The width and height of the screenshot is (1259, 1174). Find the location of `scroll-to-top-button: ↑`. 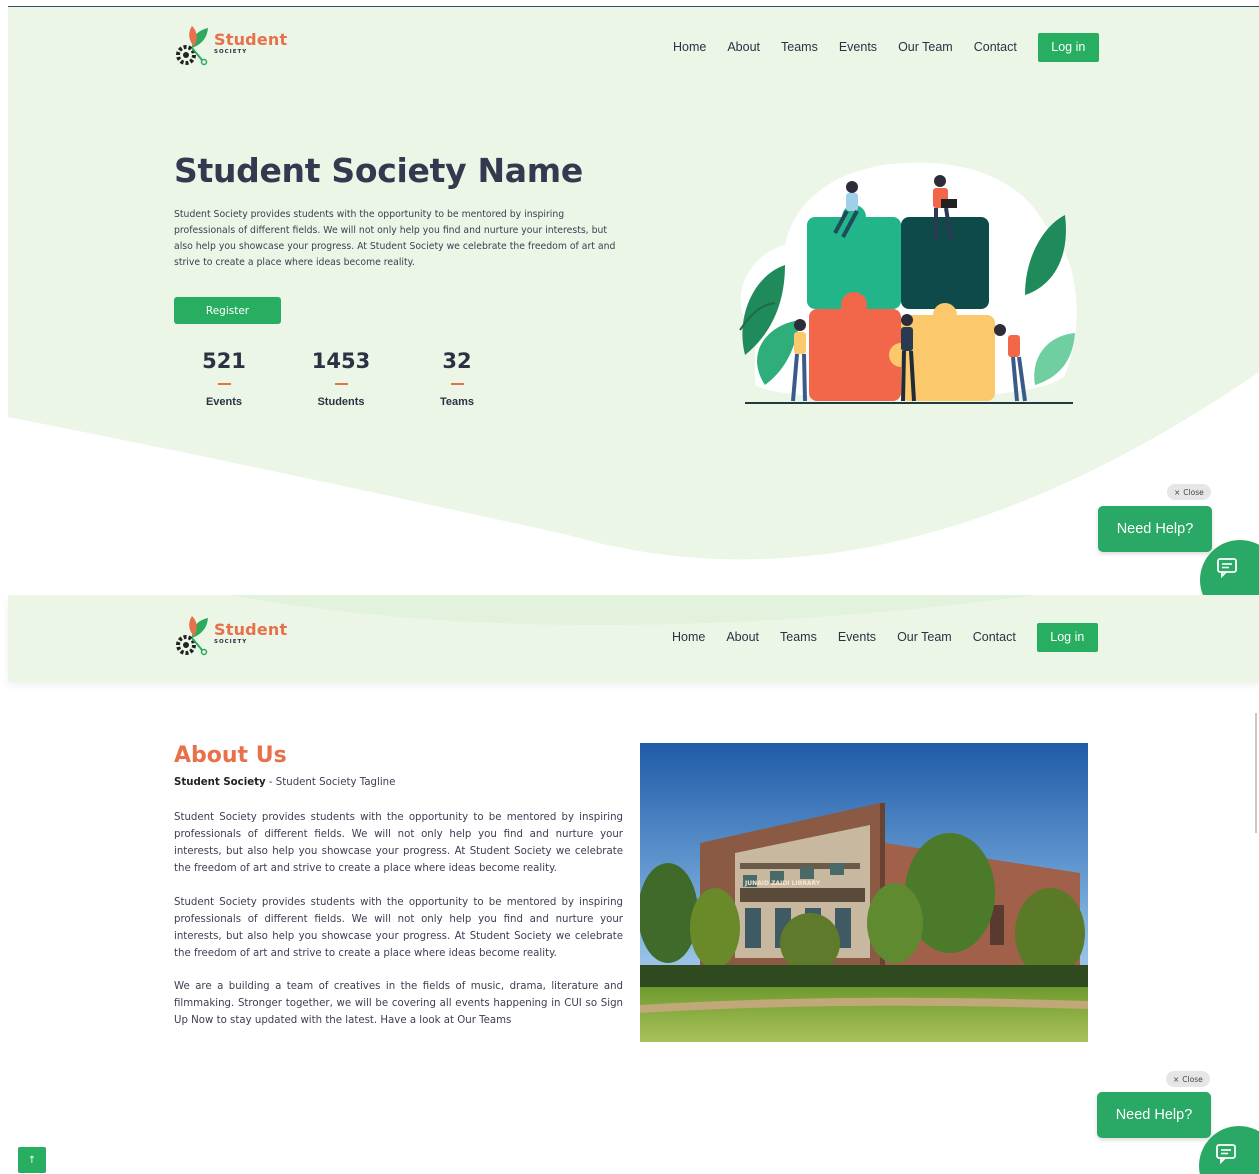

scroll-to-top-button: ↑ is located at coordinates (32, 1160).